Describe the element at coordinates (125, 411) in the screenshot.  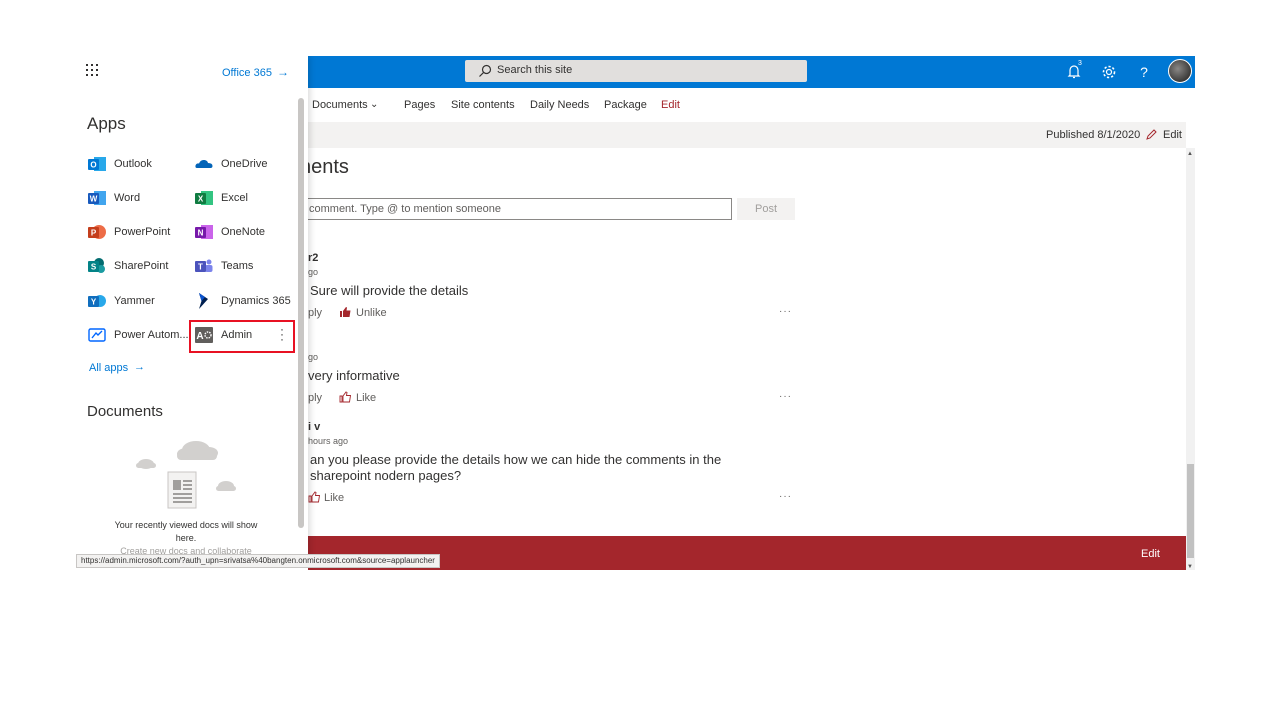
I see `documents-heading: Documents` at that location.